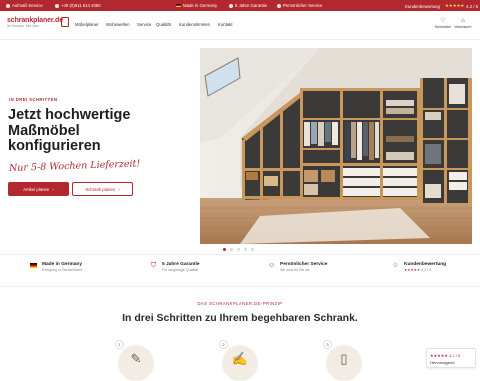 This screenshot has height=381, width=480. Describe the element at coordinates (443, 21) in the screenshot. I see `heart-icon: ♡` at that location.